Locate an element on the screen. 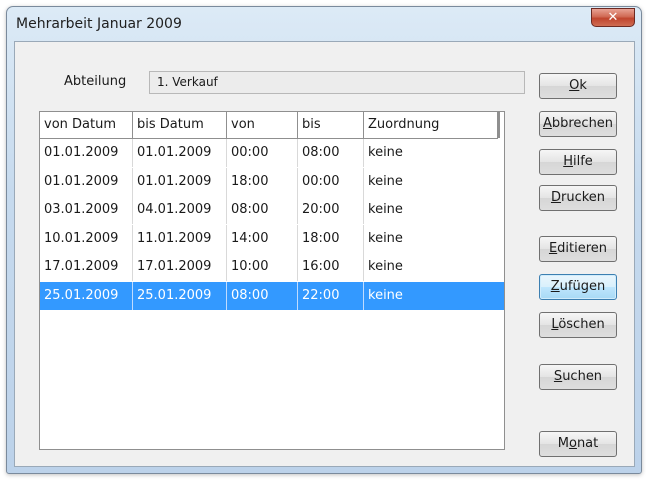  abteilung-field: 1. Verkauf is located at coordinates (337, 82).